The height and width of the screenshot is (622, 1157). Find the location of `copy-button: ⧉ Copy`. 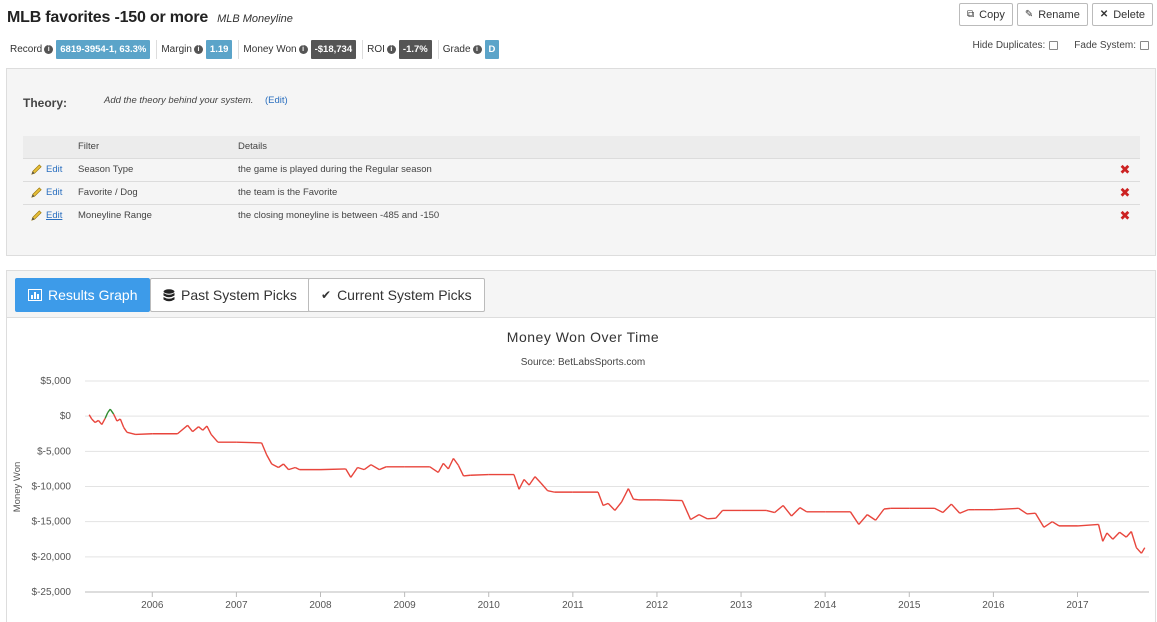

copy-button: ⧉ Copy is located at coordinates (986, 14).